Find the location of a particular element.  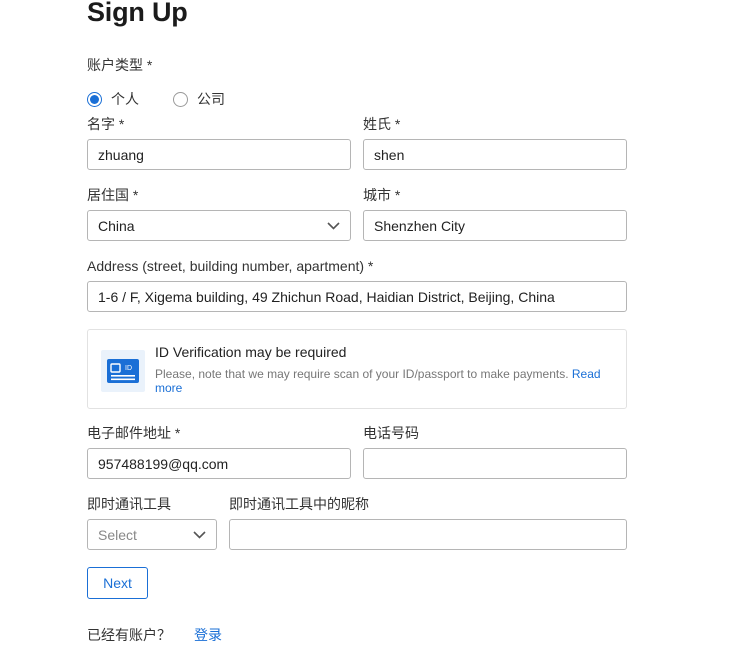

login-link: 登录 is located at coordinates (208, 635).